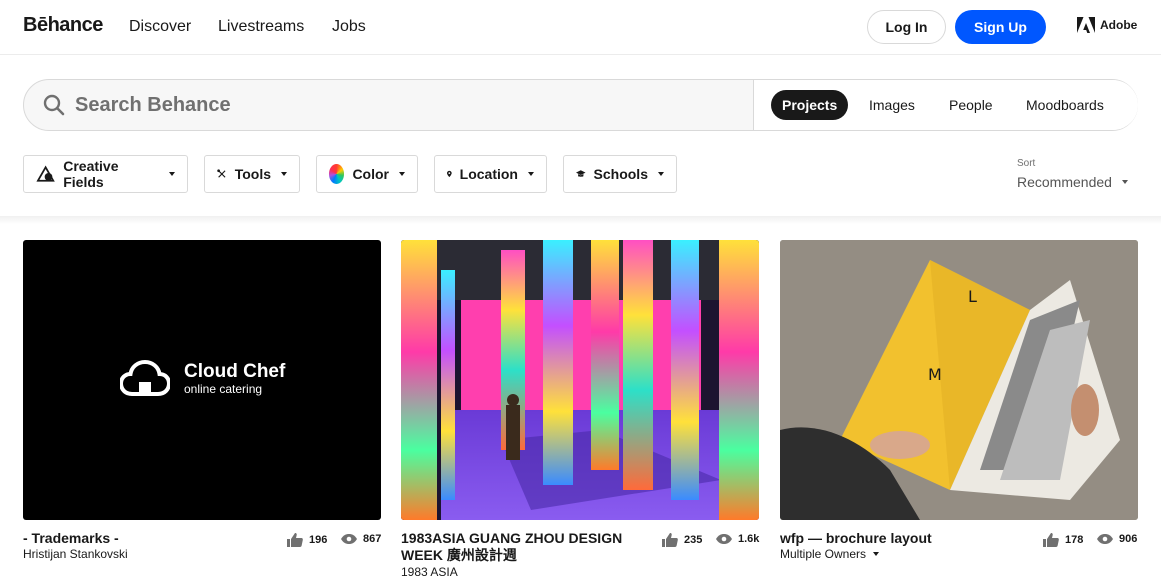 Image resolution: width=1161 pixels, height=579 pixels. What do you see at coordinates (318, 540) in the screenshot?
I see `likes-count: 196` at bounding box center [318, 540].